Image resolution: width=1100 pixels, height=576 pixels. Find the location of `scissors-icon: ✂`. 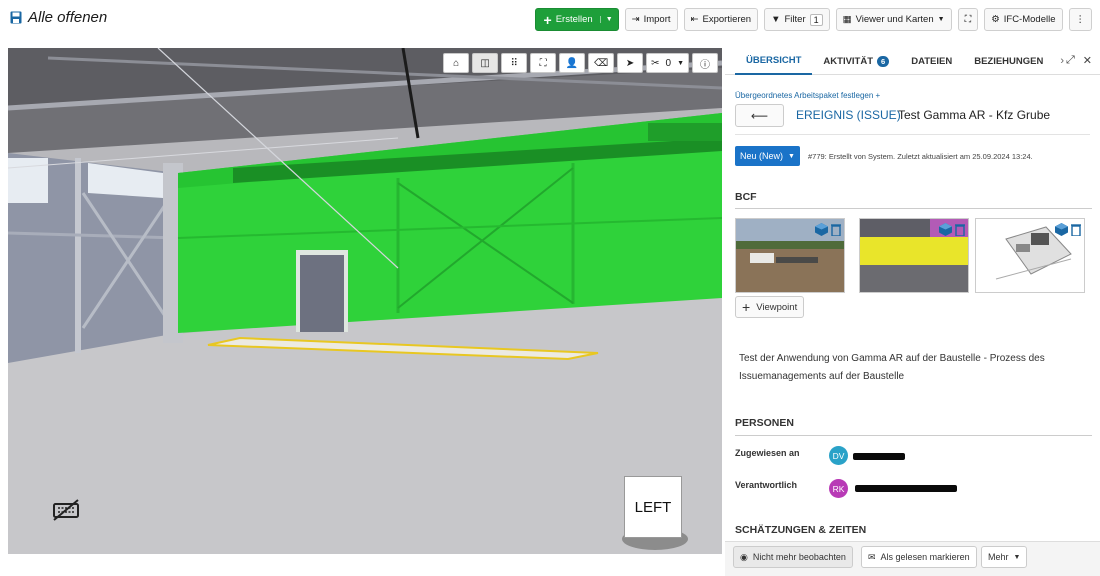

scissors-icon: ✂ is located at coordinates (655, 63).